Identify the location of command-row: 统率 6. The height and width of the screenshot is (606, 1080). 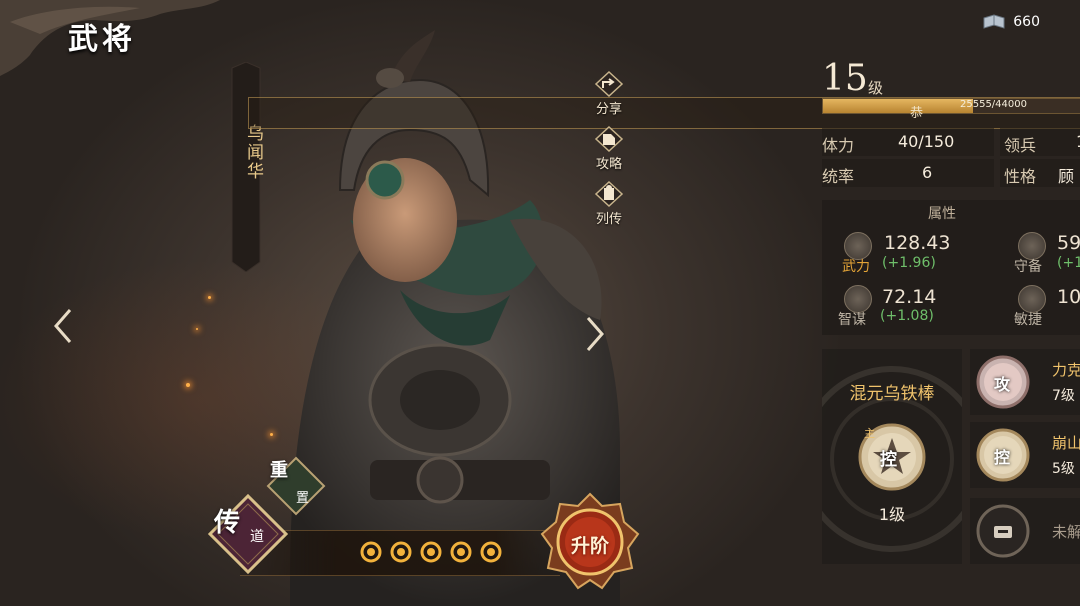
(908, 173).